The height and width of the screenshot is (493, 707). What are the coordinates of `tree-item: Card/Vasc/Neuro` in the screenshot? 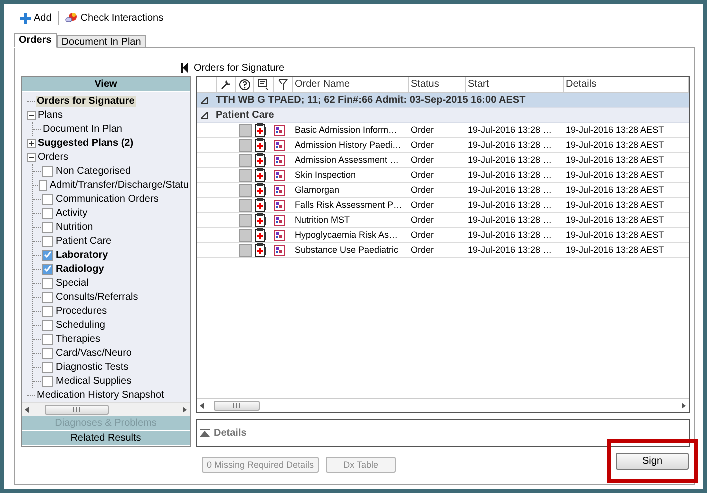 It's located at (94, 353).